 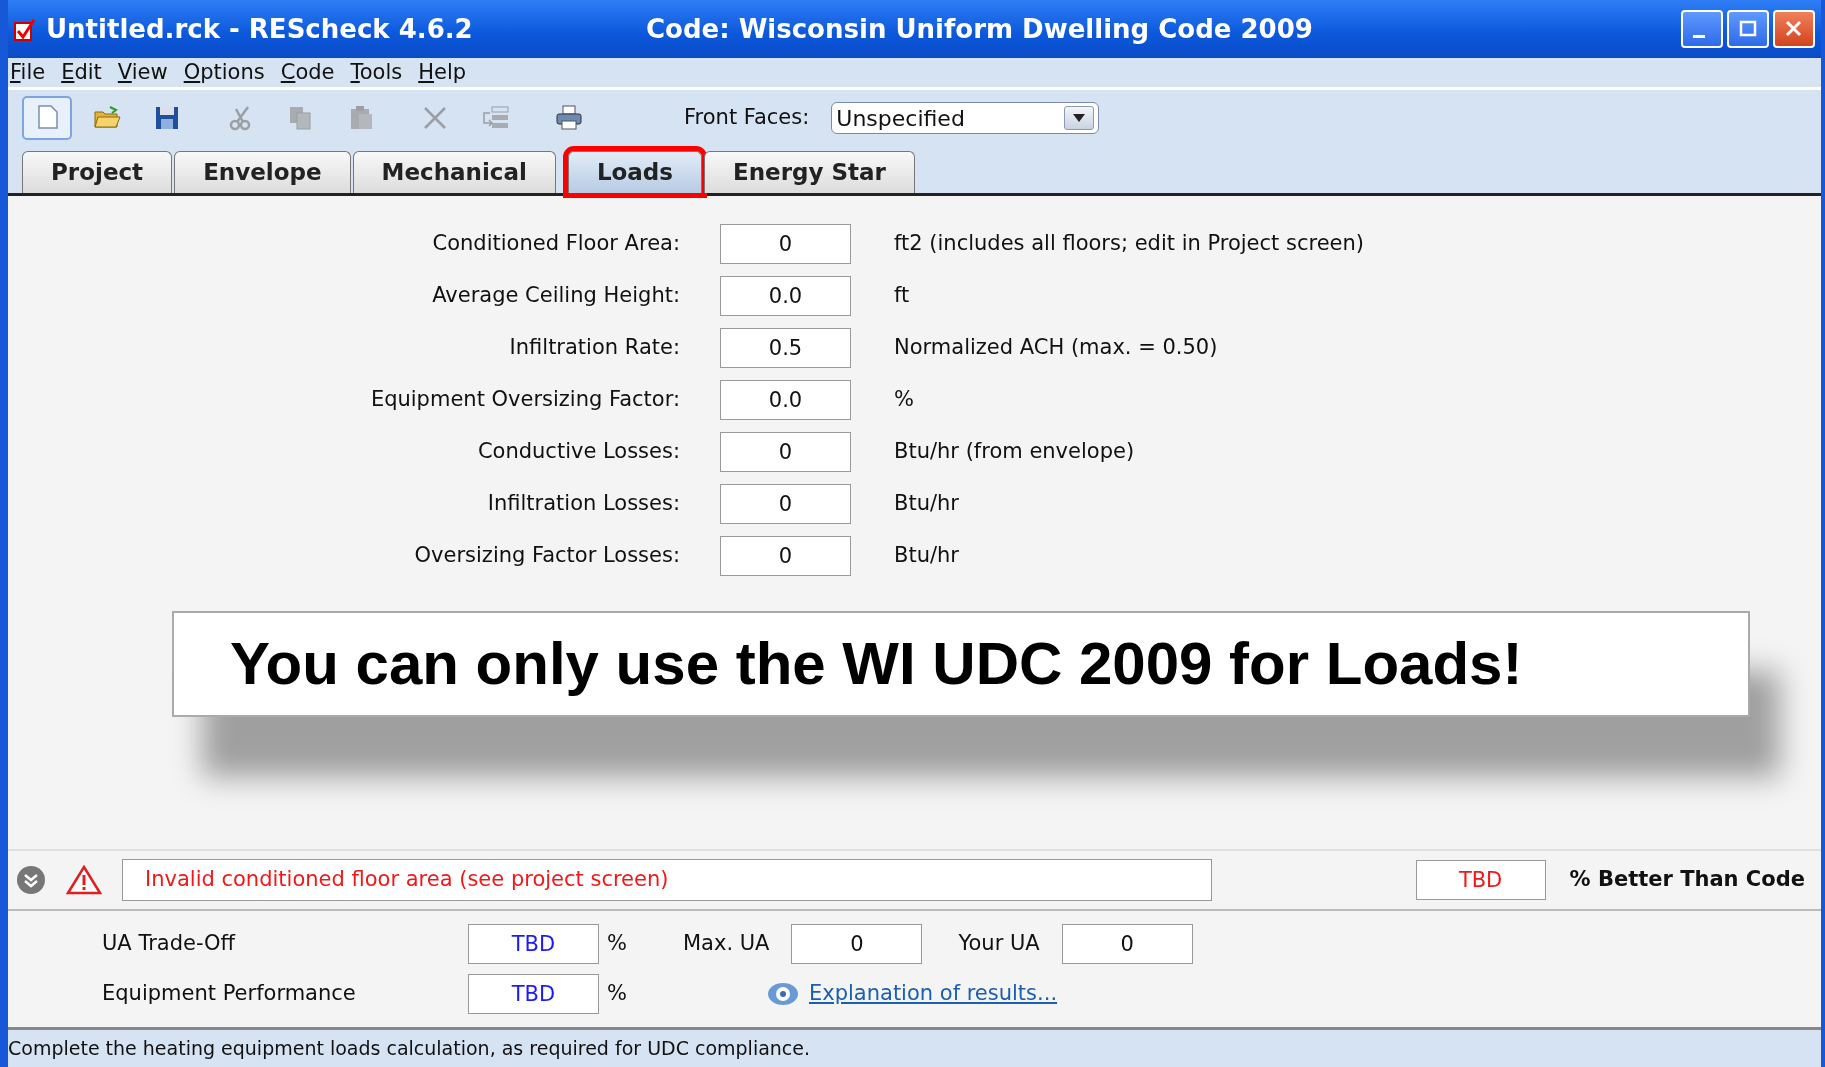 What do you see at coordinates (262, 172) in the screenshot?
I see `tab: Envelope` at bounding box center [262, 172].